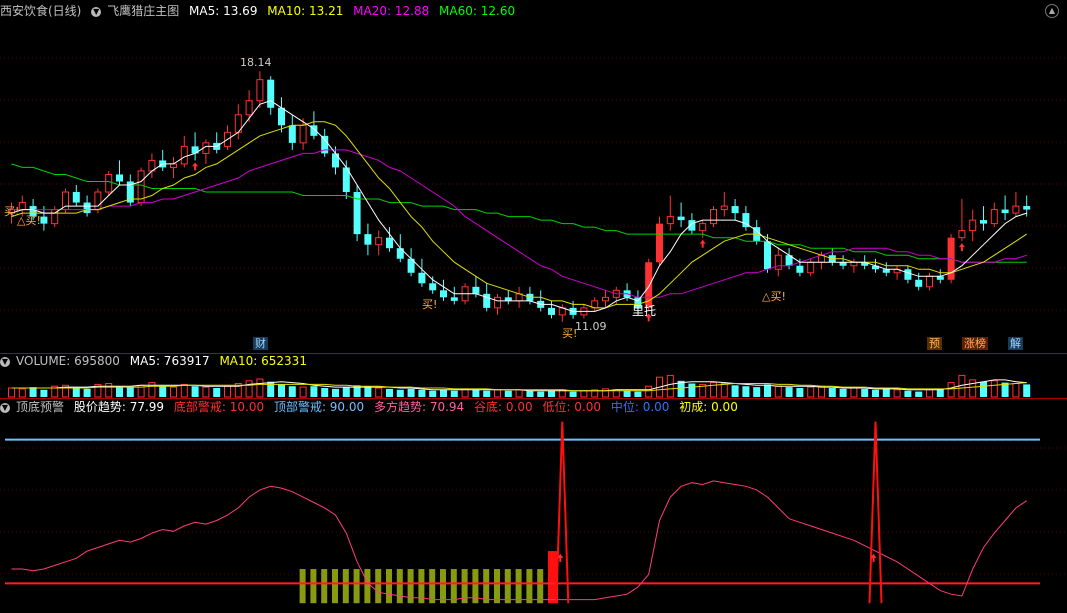  What do you see at coordinates (875, 512) in the screenshot?
I see `top-spike-signal` at bounding box center [875, 512].